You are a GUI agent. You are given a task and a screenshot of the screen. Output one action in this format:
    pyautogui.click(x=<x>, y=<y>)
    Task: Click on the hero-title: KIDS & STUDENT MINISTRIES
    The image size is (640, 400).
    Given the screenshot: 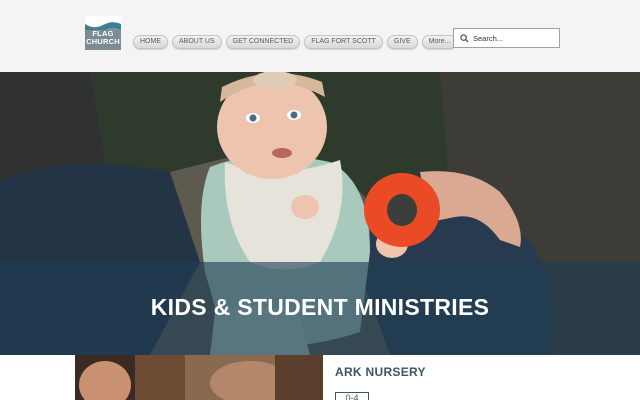 What is the action you would take?
    pyautogui.click(x=320, y=307)
    